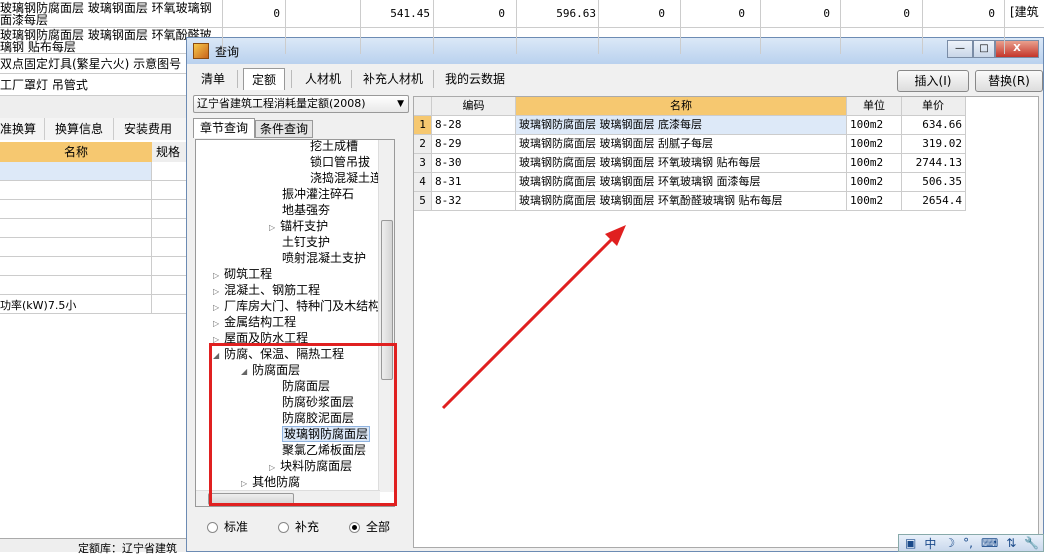 The height and width of the screenshot is (556, 1044). I want to click on ime-logo-icon: ▣, so click(910, 543).